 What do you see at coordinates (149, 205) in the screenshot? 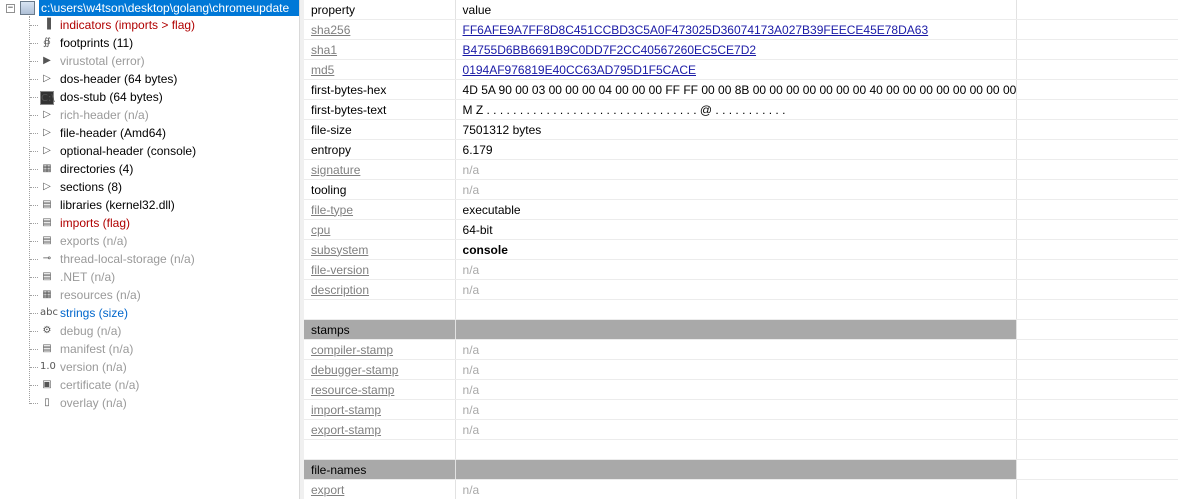
I see `tree-item-libraries: ▤ libraries (kernel32.dll)` at bounding box center [149, 205].